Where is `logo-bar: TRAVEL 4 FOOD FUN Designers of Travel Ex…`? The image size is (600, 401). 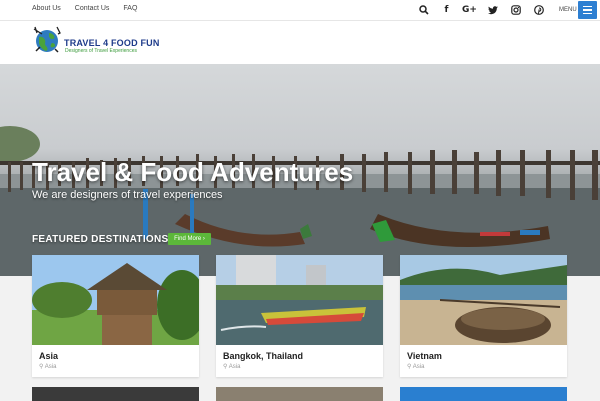 logo-bar: TRAVEL 4 FOOD FUN Designers of Travel Ex… is located at coordinates (300, 42).